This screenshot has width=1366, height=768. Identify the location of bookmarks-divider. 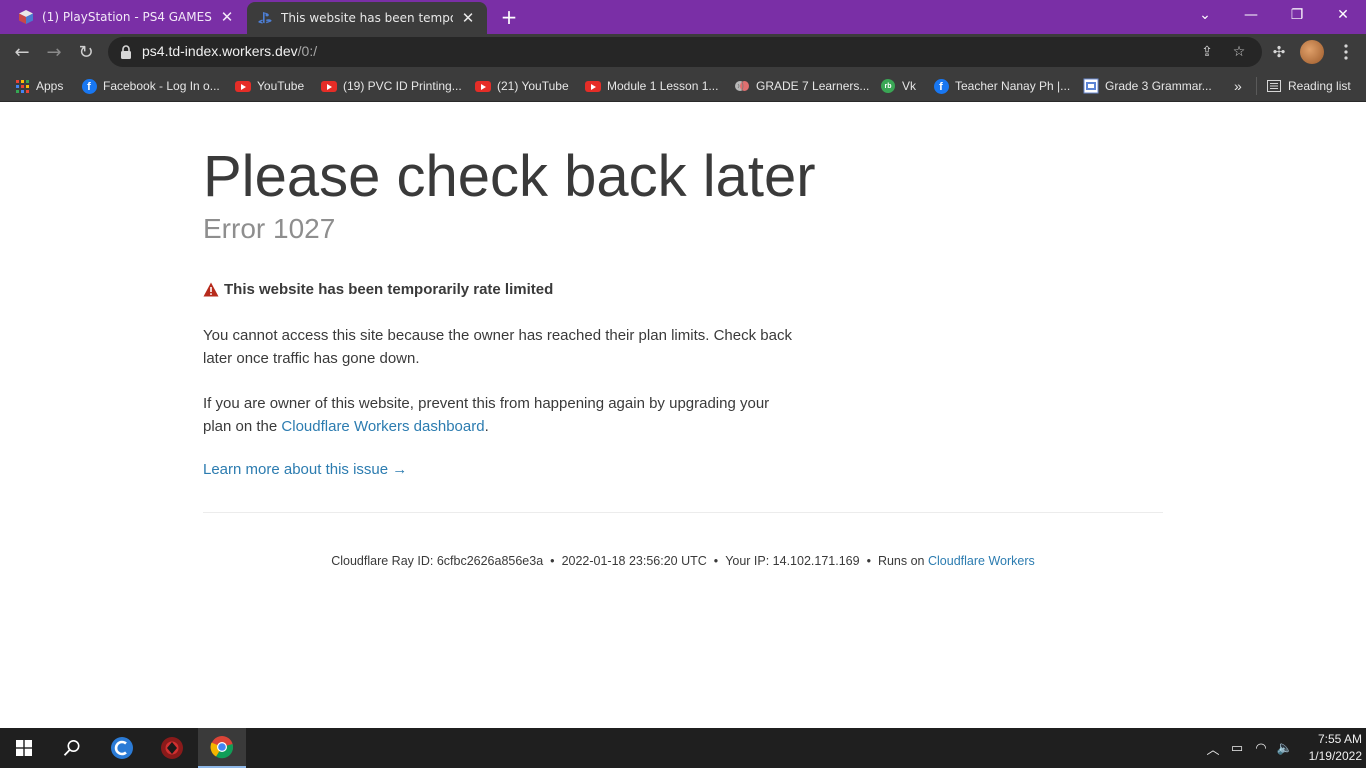
(1256, 86).